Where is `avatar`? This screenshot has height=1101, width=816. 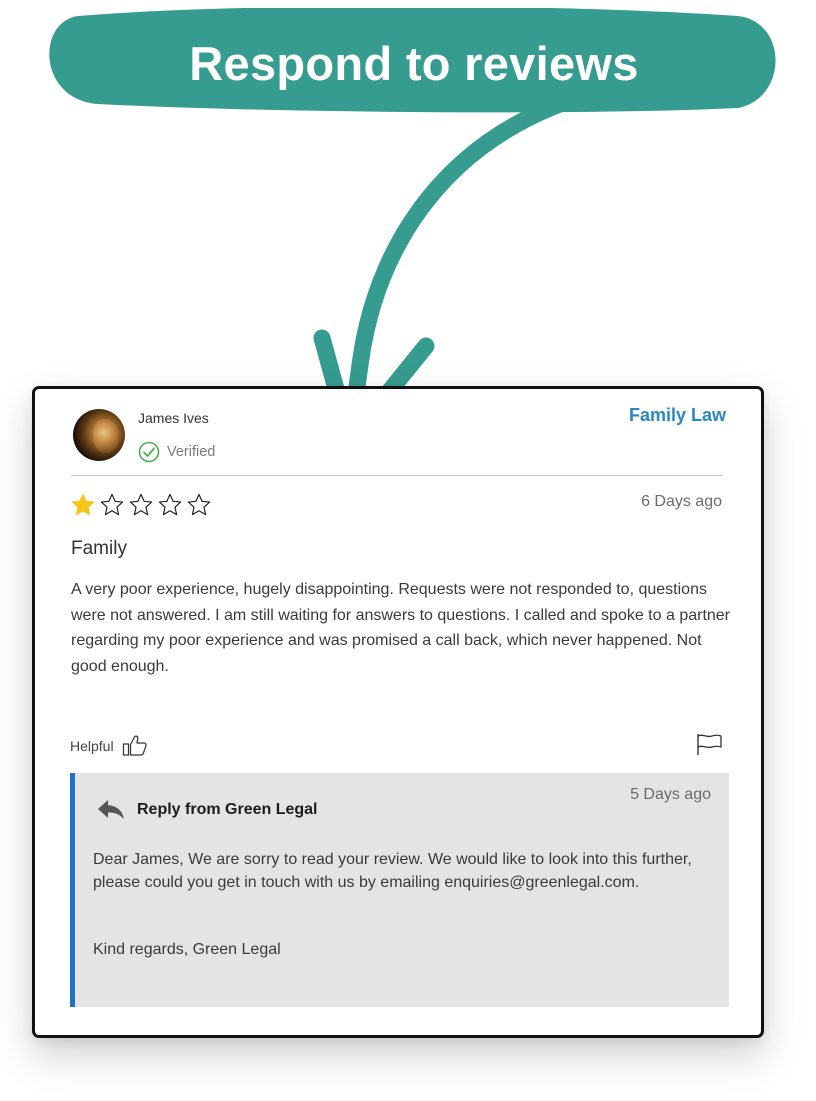
avatar is located at coordinates (99, 435).